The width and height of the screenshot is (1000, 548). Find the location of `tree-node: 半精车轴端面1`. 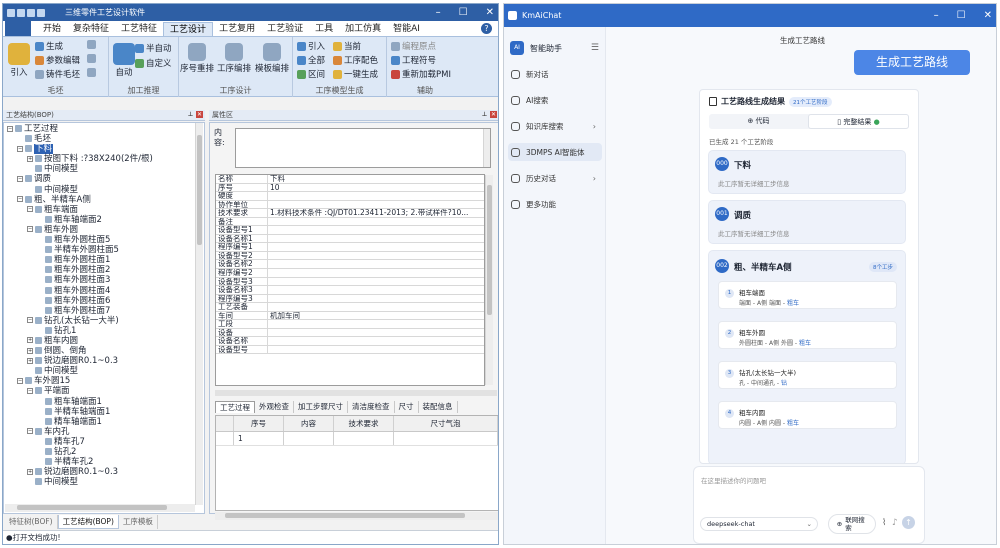

tree-node: 半精车轴端面1 is located at coordinates (102, 412).